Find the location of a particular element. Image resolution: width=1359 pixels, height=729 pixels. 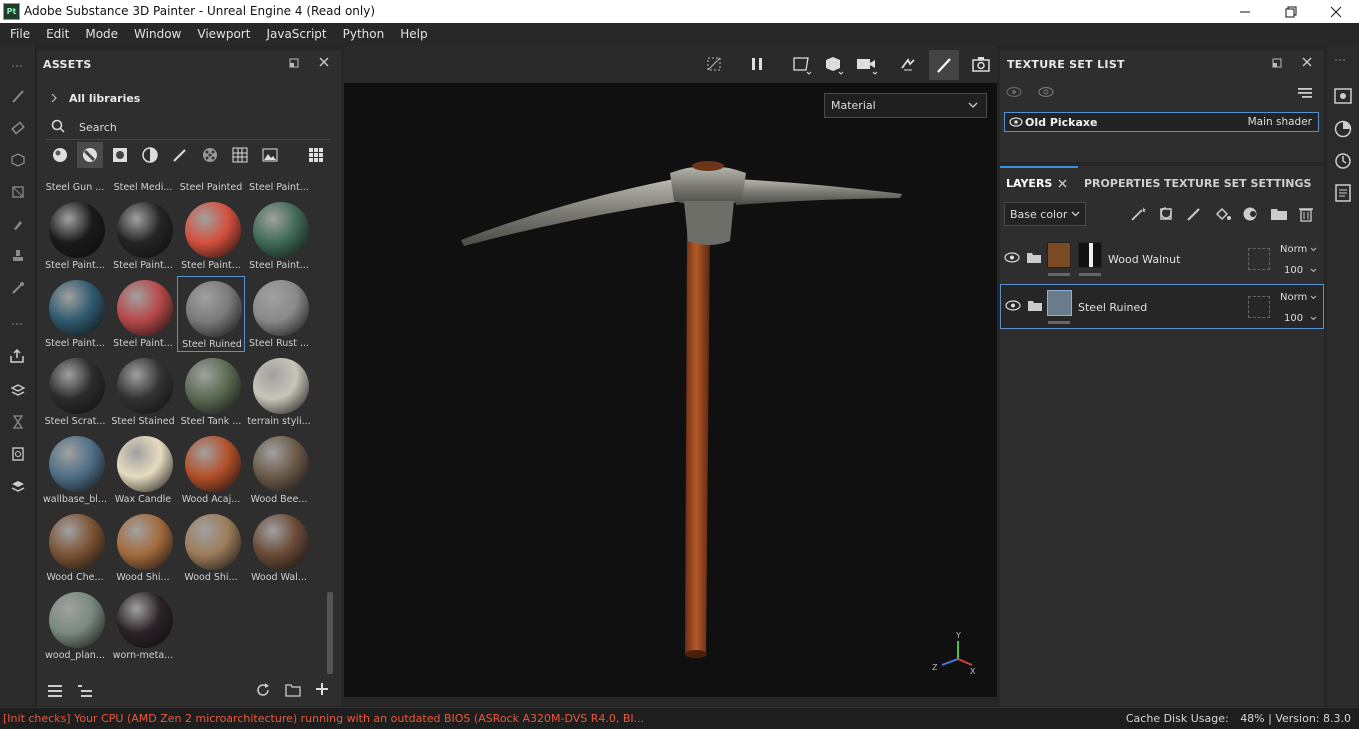

material-thumbnail: Wax Candle is located at coordinates (143, 470).